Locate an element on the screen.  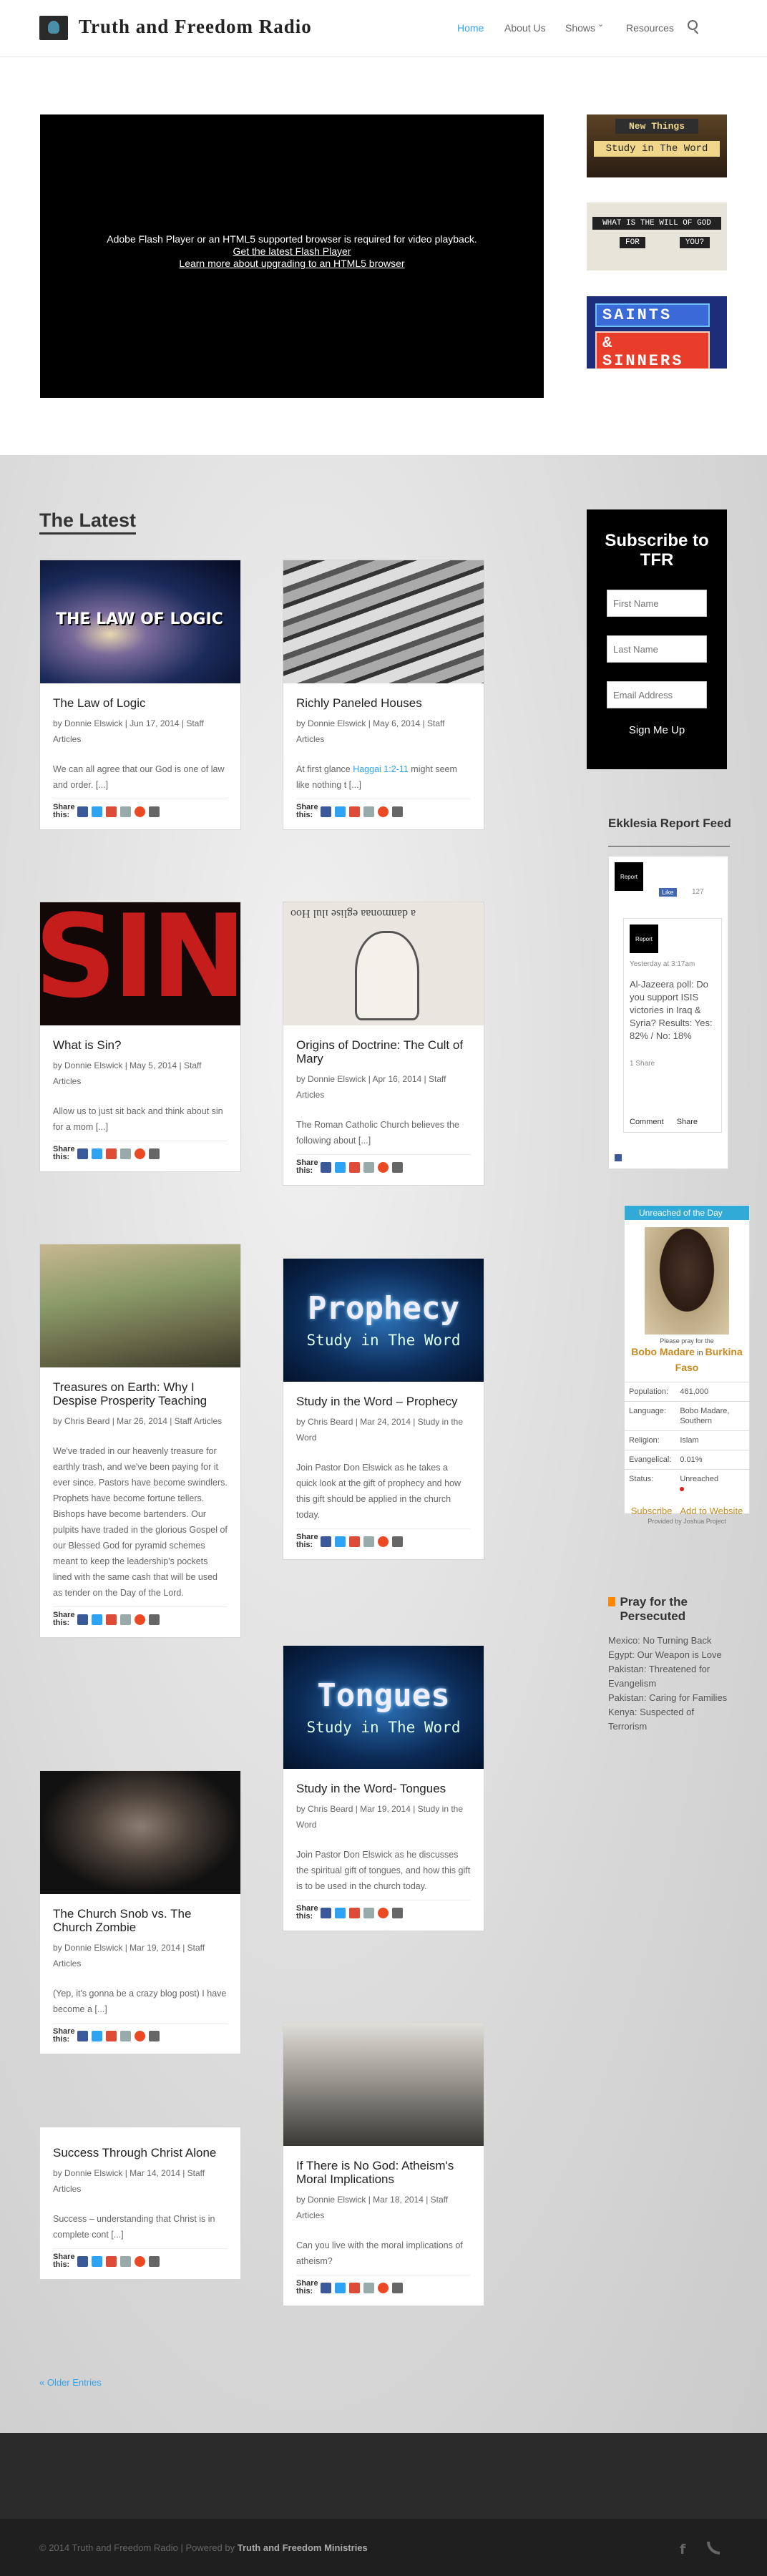
post-title: Richly Paneled Houses is located at coordinates (383, 703).